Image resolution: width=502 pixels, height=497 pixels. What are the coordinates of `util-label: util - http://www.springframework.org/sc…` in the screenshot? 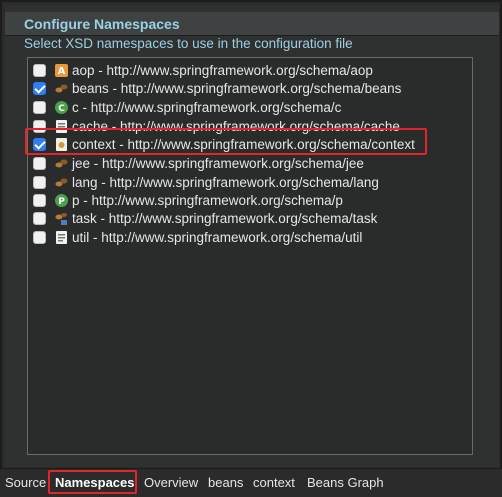 It's located at (217, 237).